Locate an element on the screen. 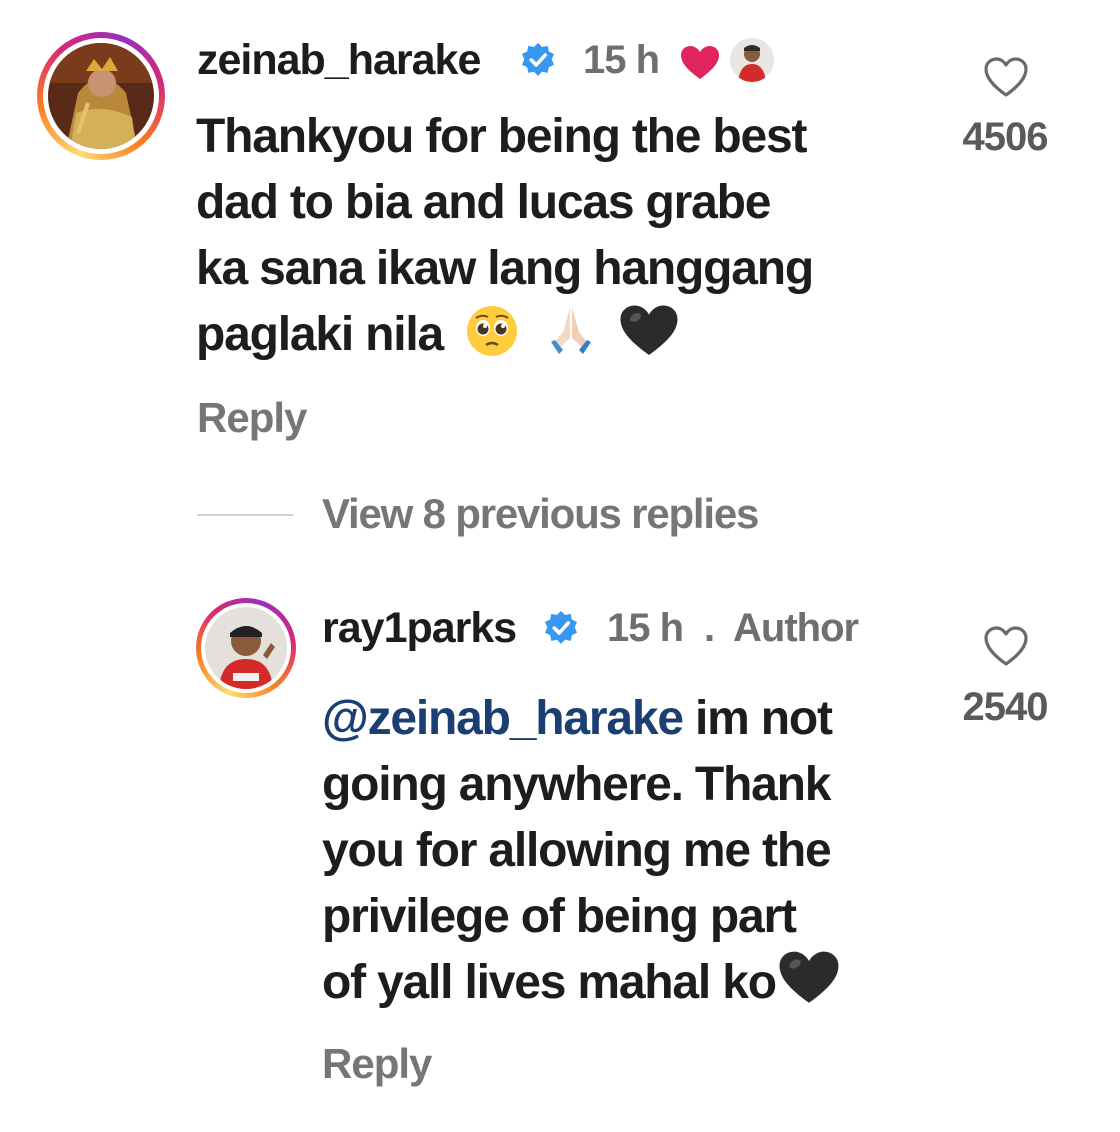  mention-link: @zeinab_harake is located at coordinates (503, 718).